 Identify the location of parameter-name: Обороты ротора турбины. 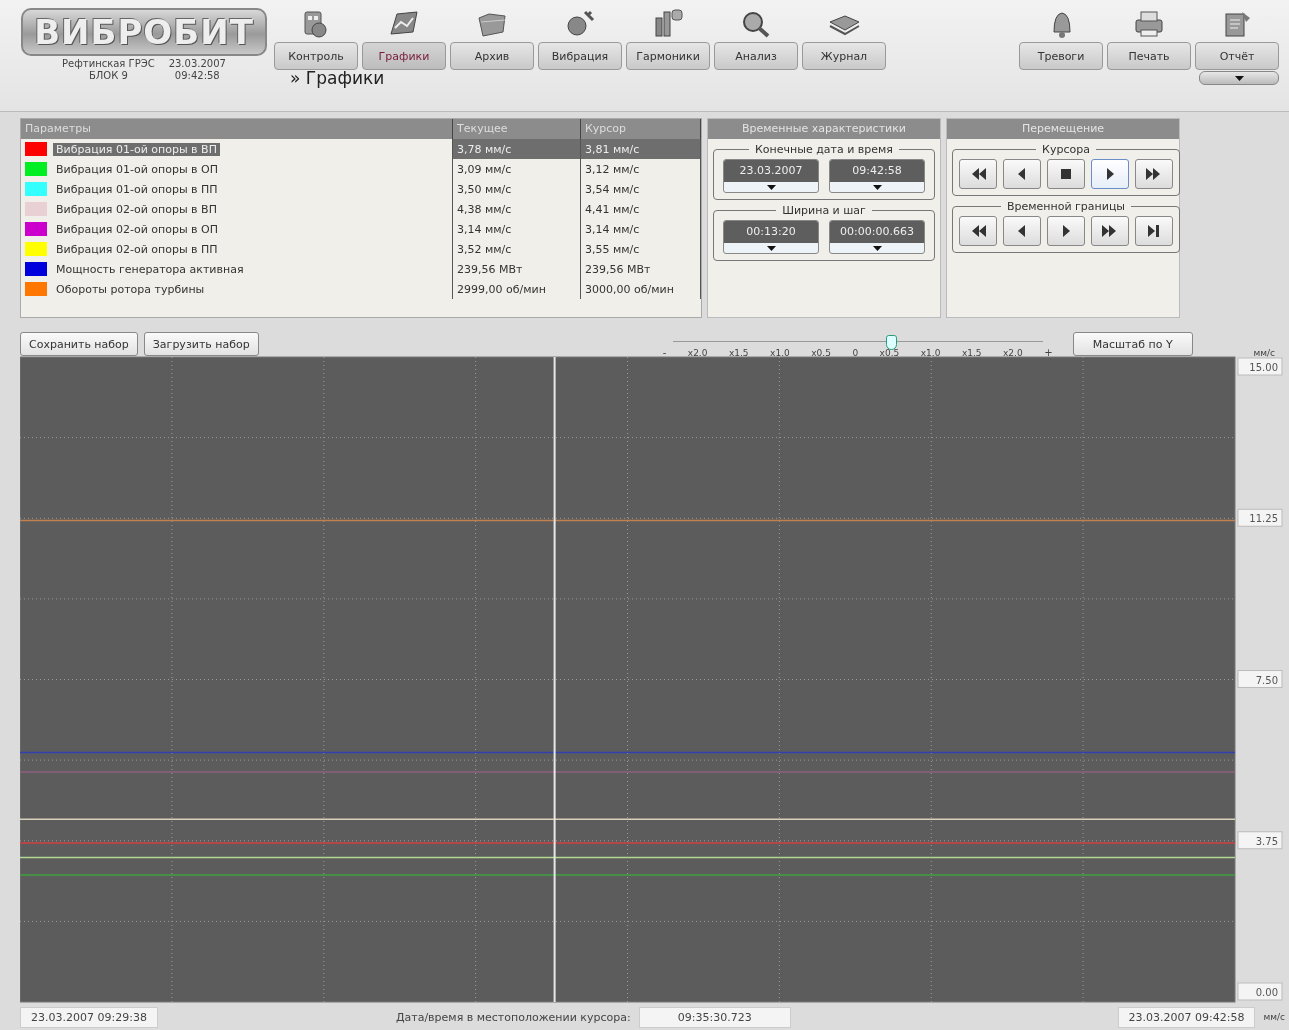
(130, 289).